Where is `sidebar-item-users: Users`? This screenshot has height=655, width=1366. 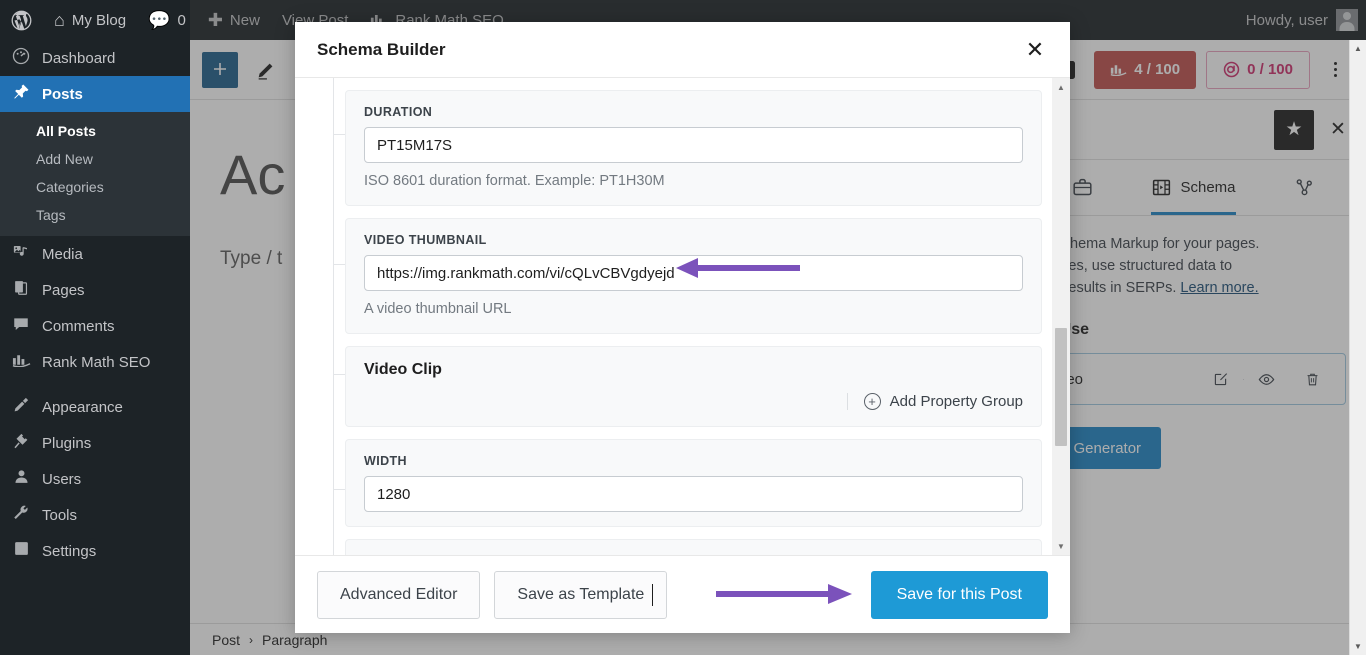 sidebar-item-users: Users is located at coordinates (95, 479).